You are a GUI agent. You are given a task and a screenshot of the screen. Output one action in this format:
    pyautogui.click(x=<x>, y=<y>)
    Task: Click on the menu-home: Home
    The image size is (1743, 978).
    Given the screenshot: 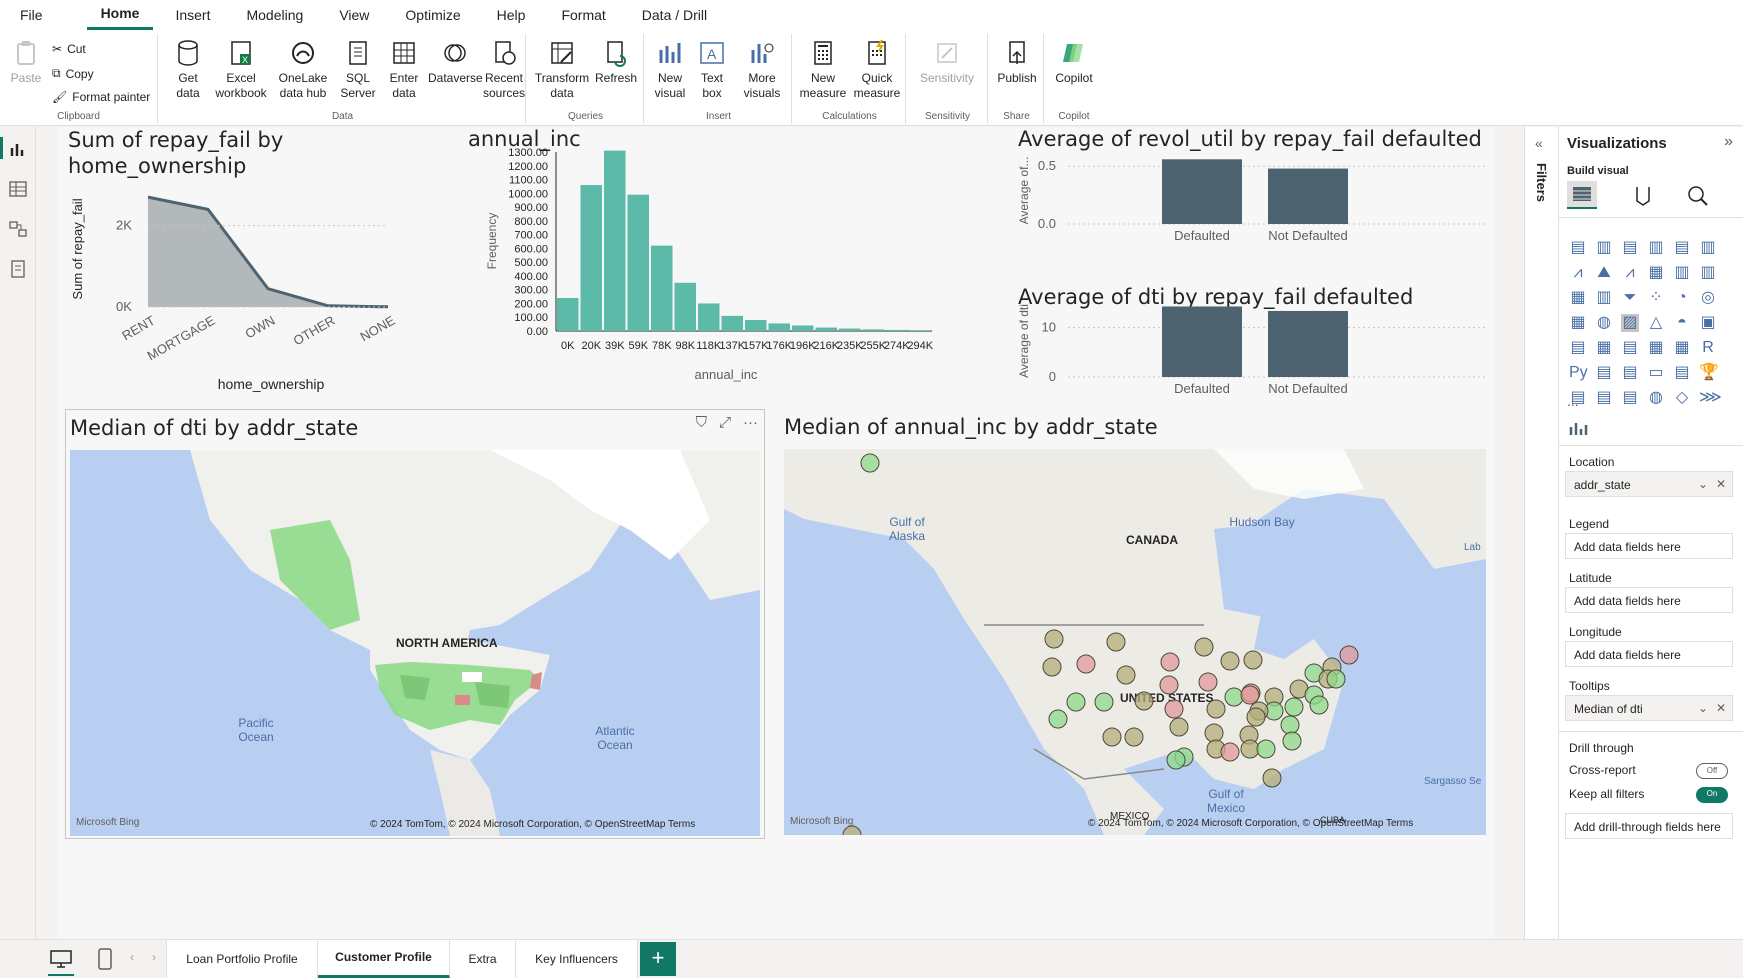 What is the action you would take?
    pyautogui.click(x=120, y=15)
    